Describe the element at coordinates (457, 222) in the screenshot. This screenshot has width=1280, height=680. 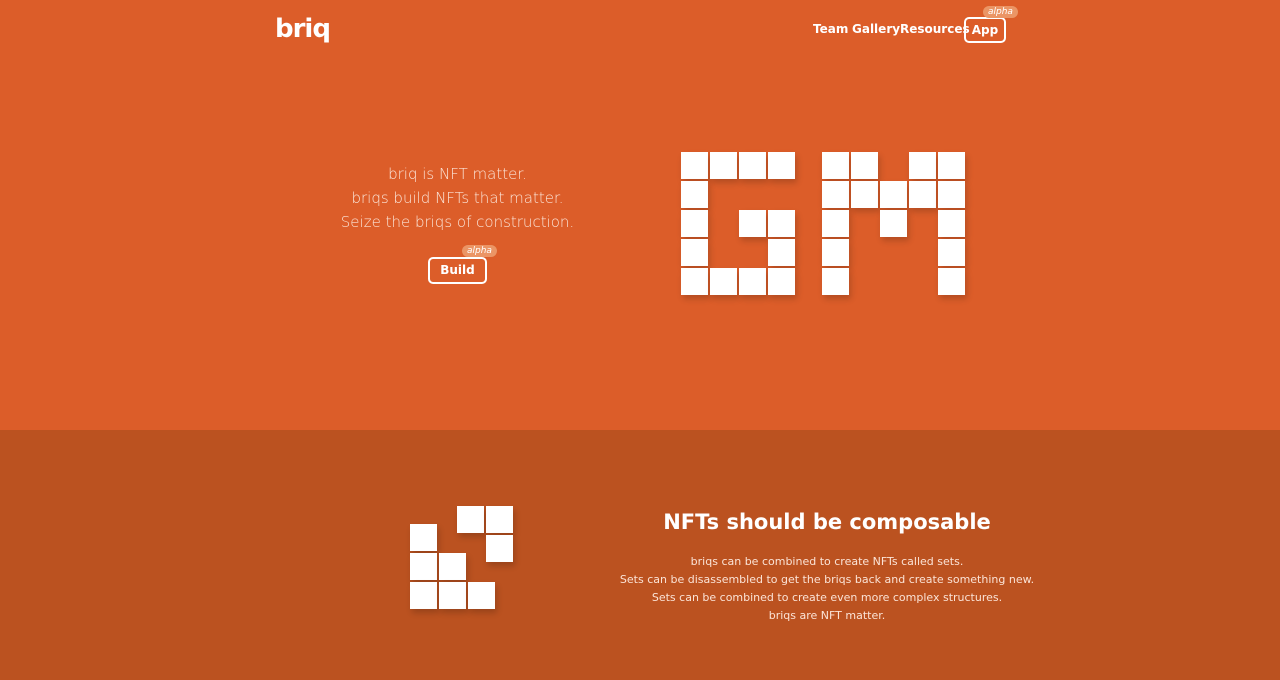
I see `tagline-3: Seize the briqs of construction.` at that location.